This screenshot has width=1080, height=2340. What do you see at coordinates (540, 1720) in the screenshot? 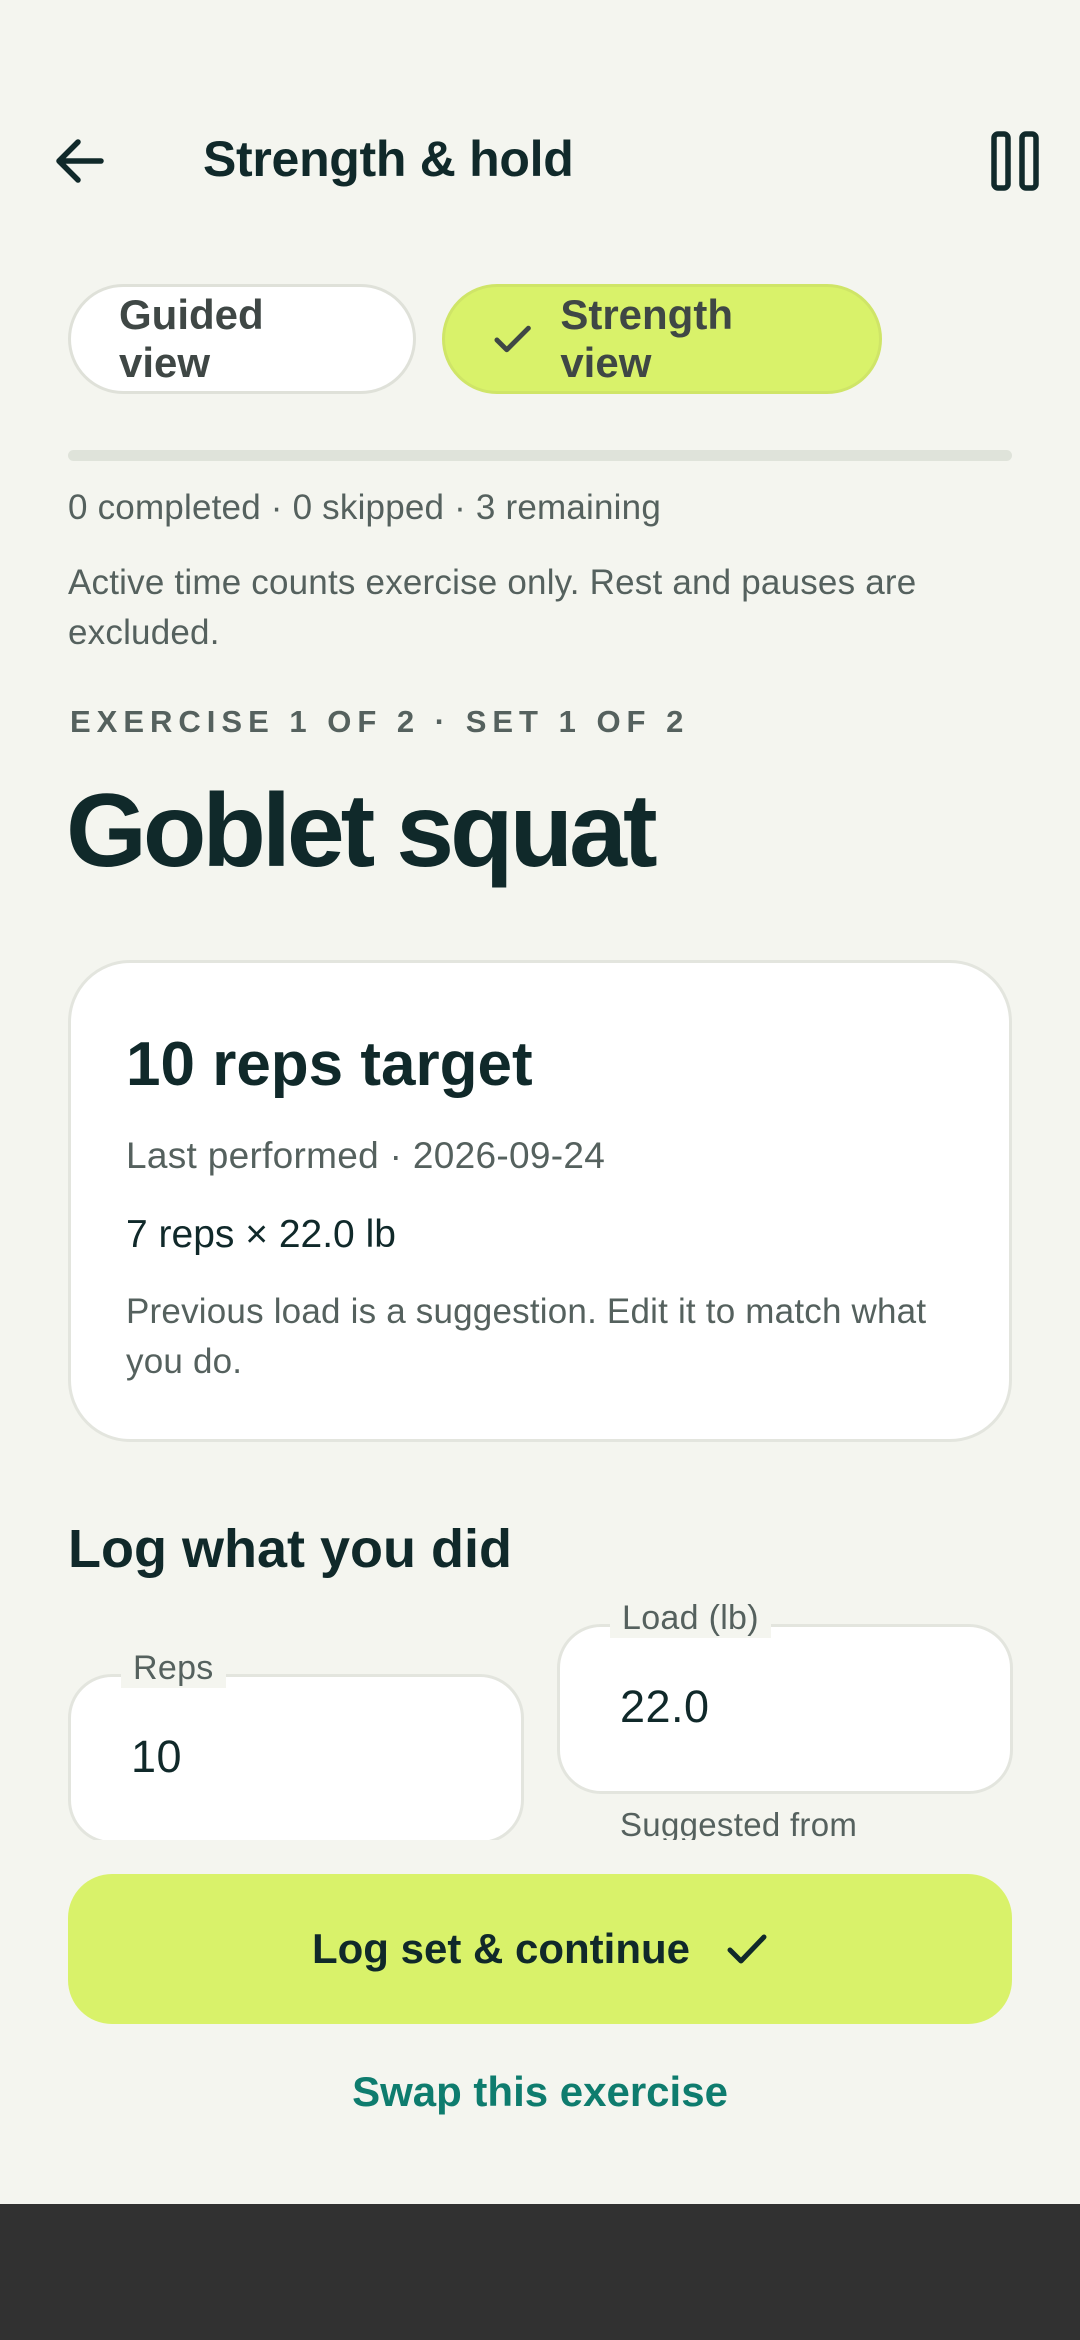
I see `log-fields: Reps 10 Load (lb) 22.0 Suggested from` at bounding box center [540, 1720].